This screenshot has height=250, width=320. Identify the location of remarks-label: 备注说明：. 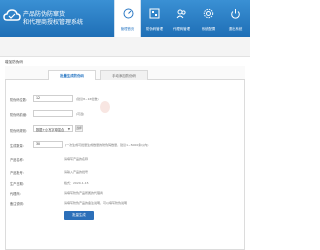
(18, 204).